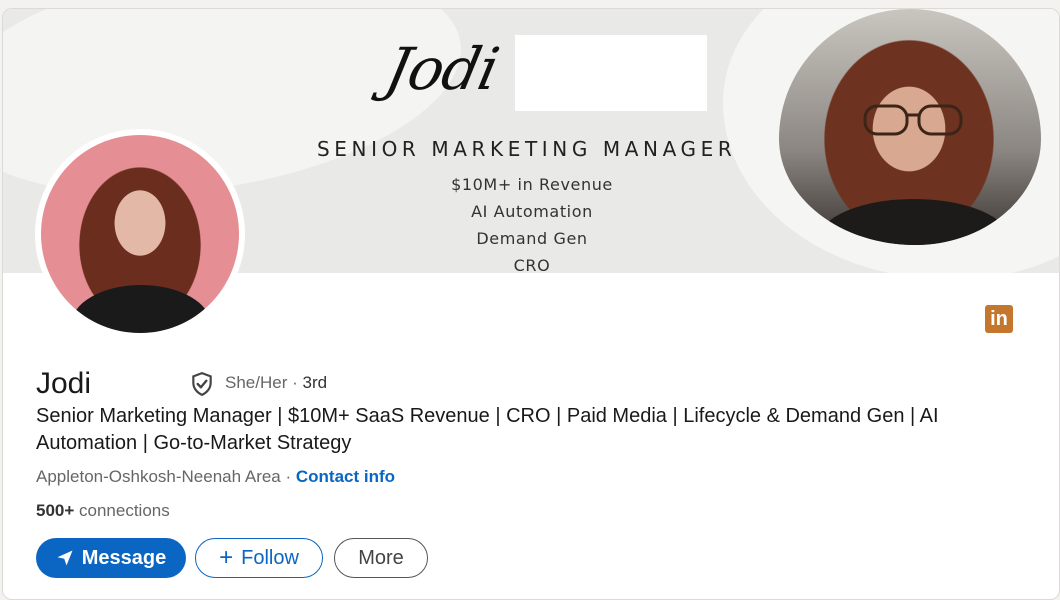 This screenshot has height=600, width=1060. Describe the element at coordinates (913, 120) in the screenshot. I see `glasses-shape` at that location.